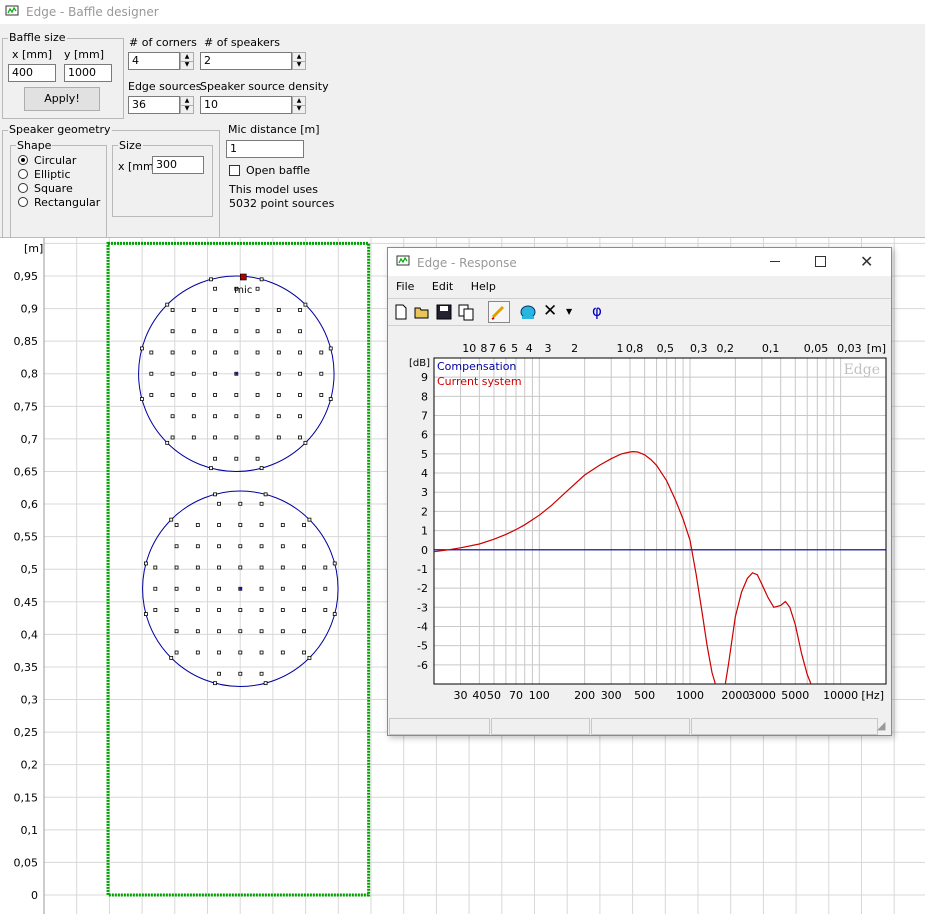 Image resolution: width=925 pixels, height=914 pixels. Describe the element at coordinates (401, 312) in the screenshot. I see `new-icon` at that location.